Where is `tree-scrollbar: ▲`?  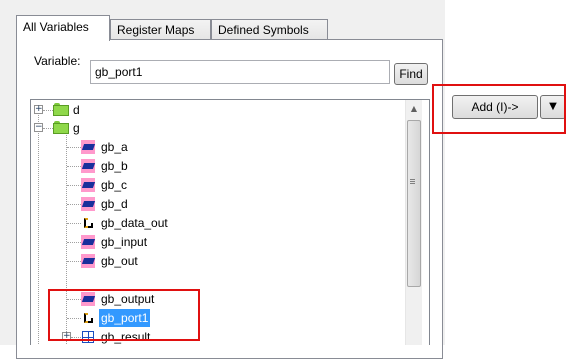 tree-scrollbar: ▲ is located at coordinates (413, 222).